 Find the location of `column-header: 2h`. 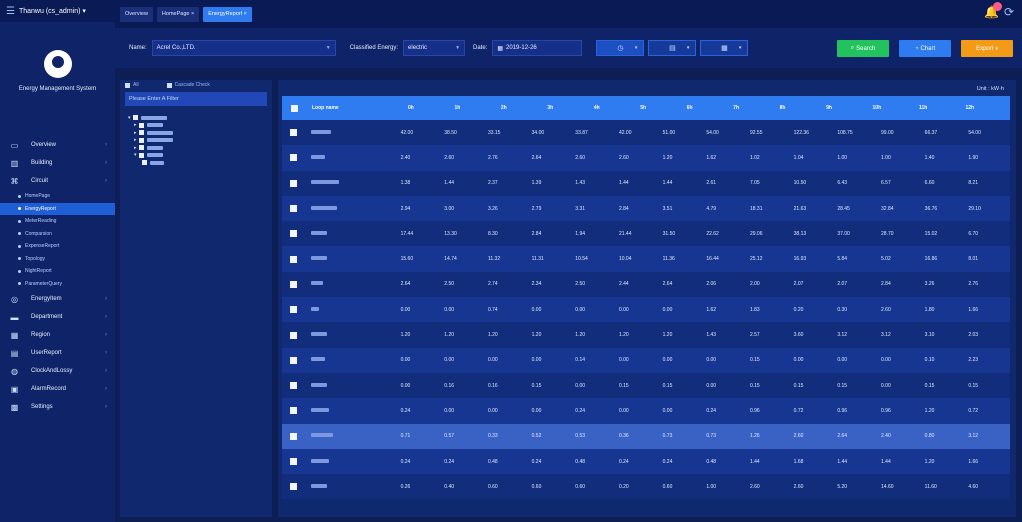

column-header: 2h is located at coordinates (522, 108).